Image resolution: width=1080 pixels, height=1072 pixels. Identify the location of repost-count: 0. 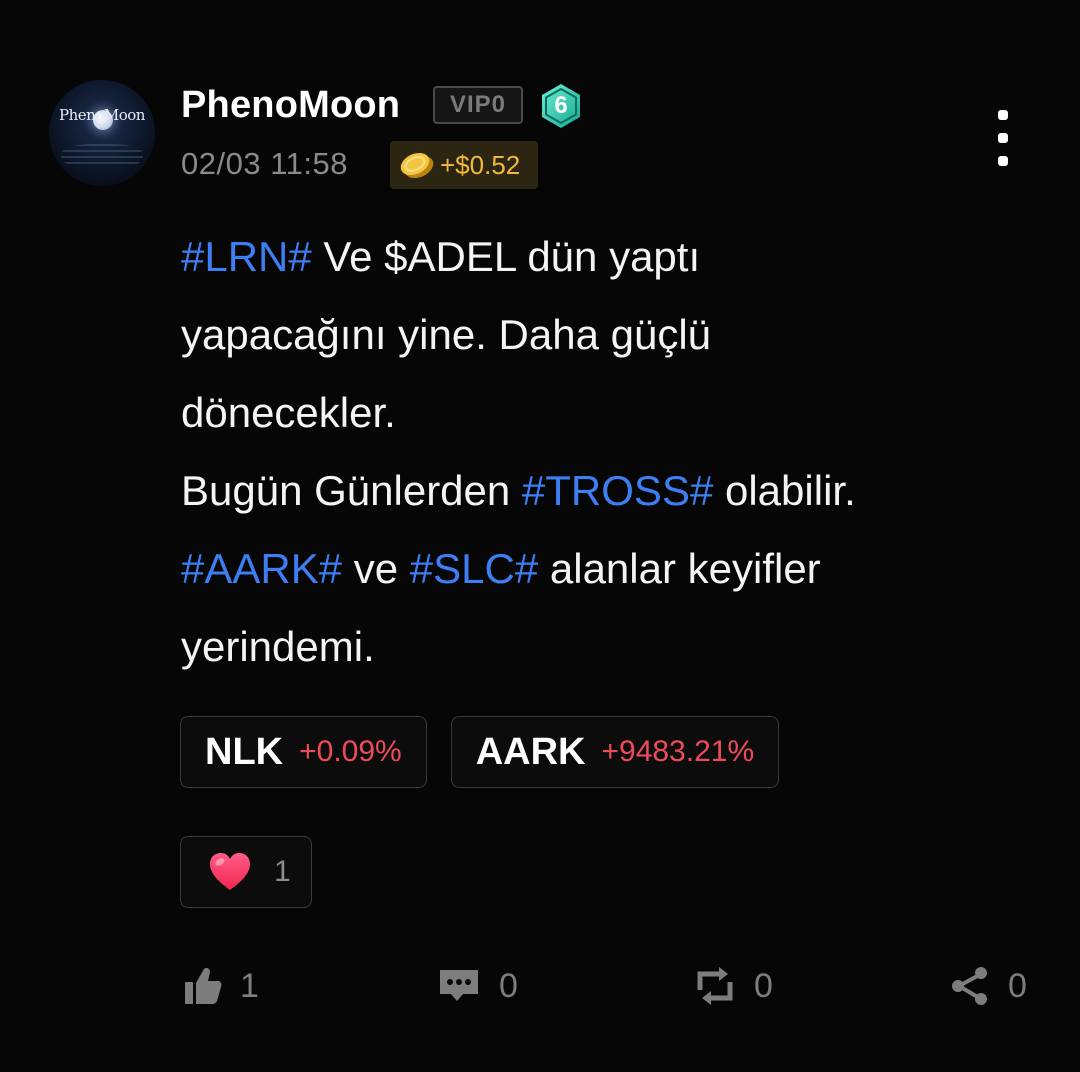
(763, 985).